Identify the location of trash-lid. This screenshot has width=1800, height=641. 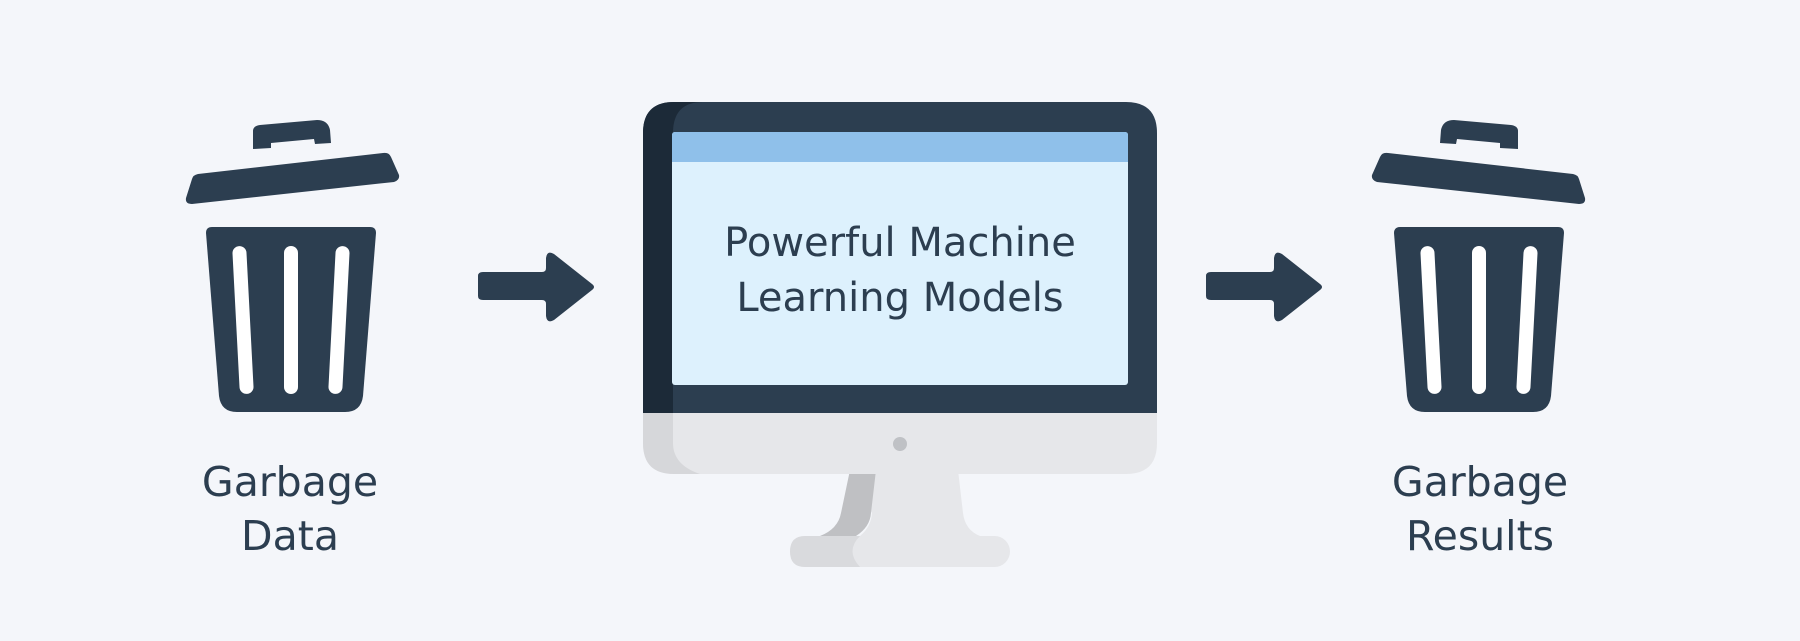
(1478, 178).